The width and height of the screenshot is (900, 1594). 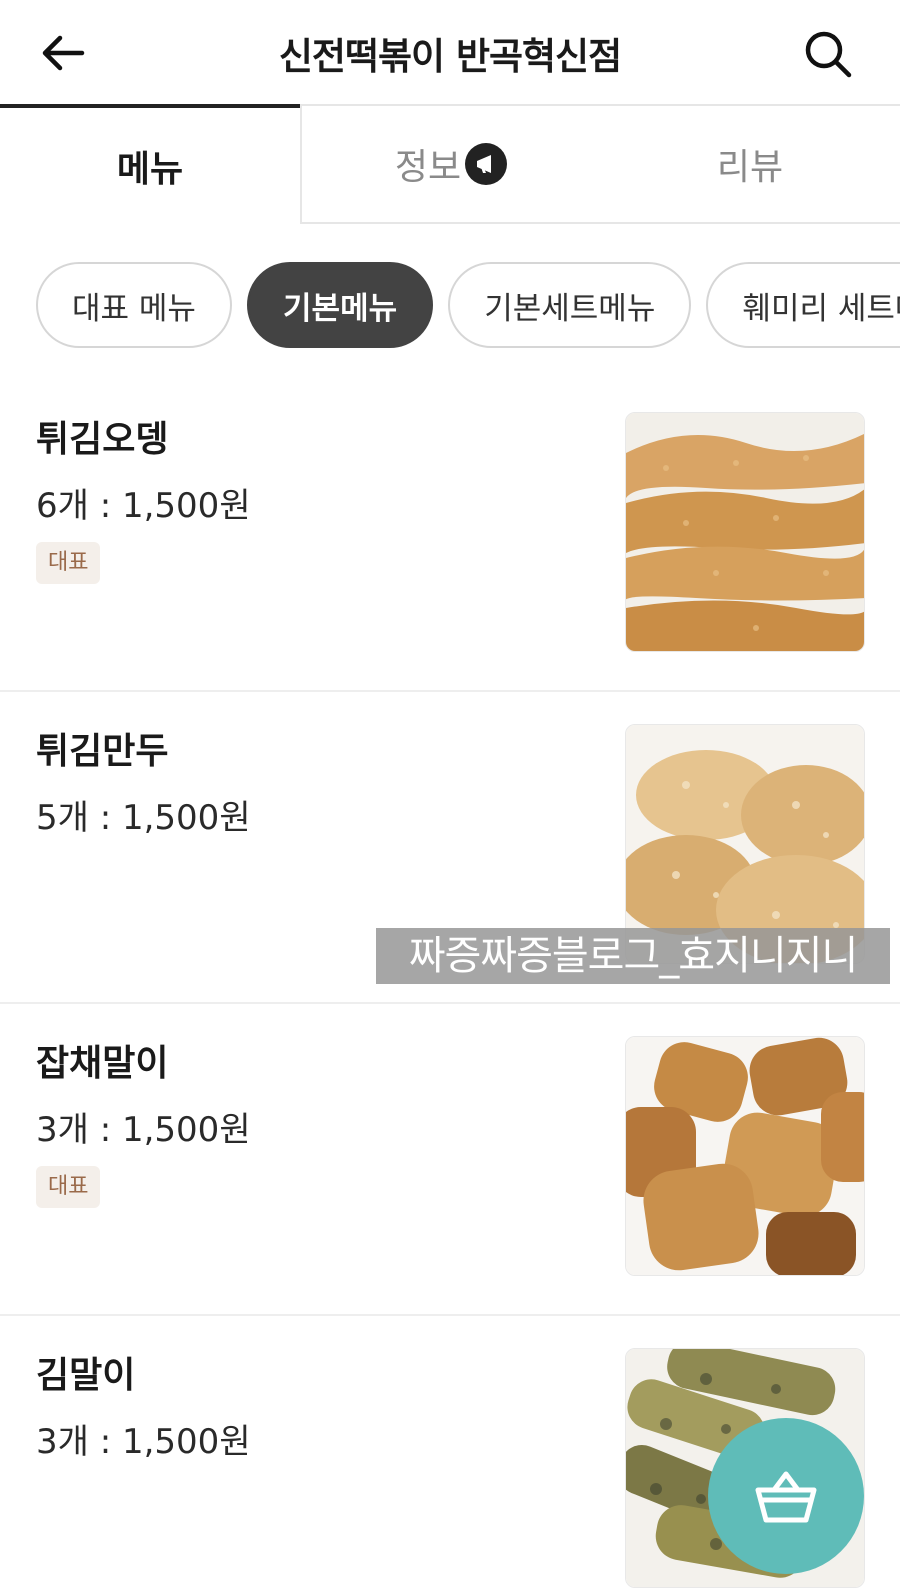 I want to click on cart-button, so click(x=786, y=1496).